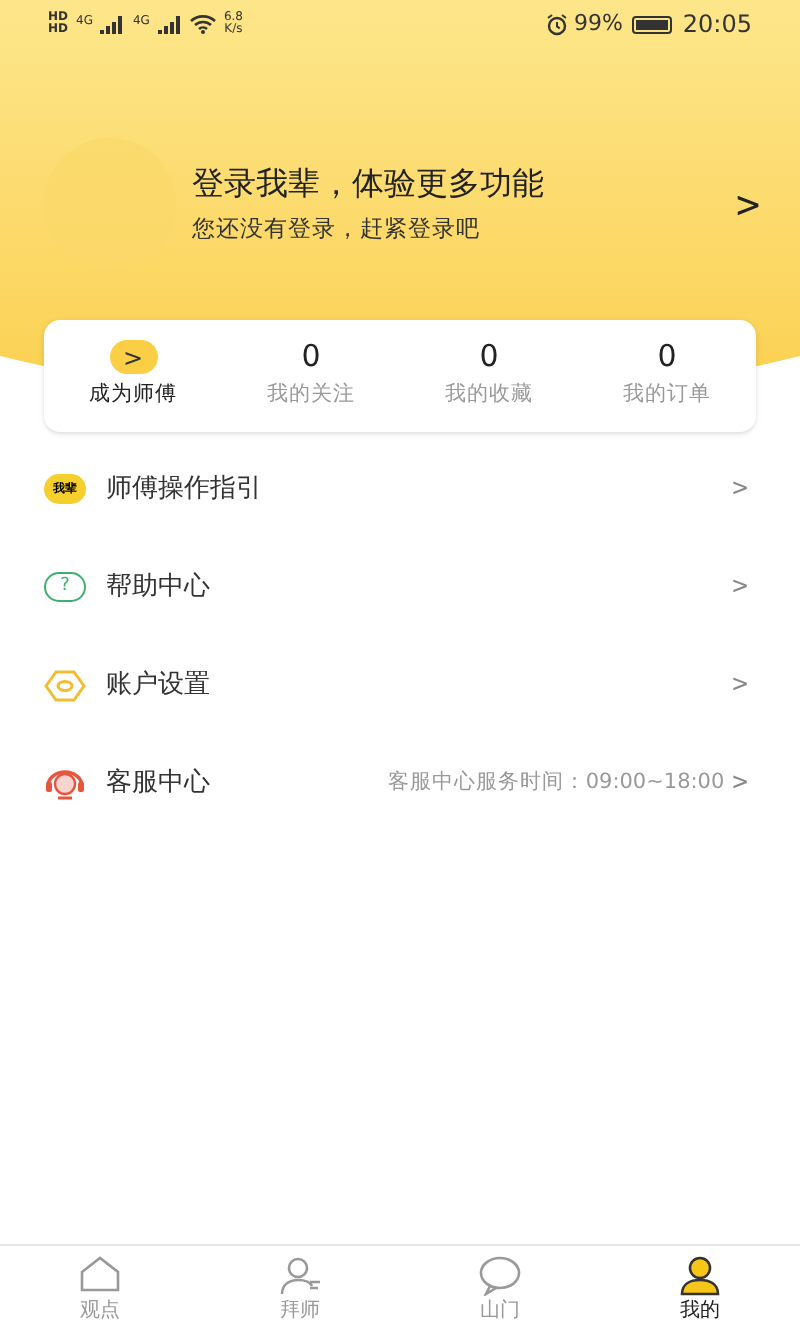  What do you see at coordinates (337, 229) in the screenshot?
I see `login-subtitle: 您还没有登录，赶紧登录吧` at bounding box center [337, 229].